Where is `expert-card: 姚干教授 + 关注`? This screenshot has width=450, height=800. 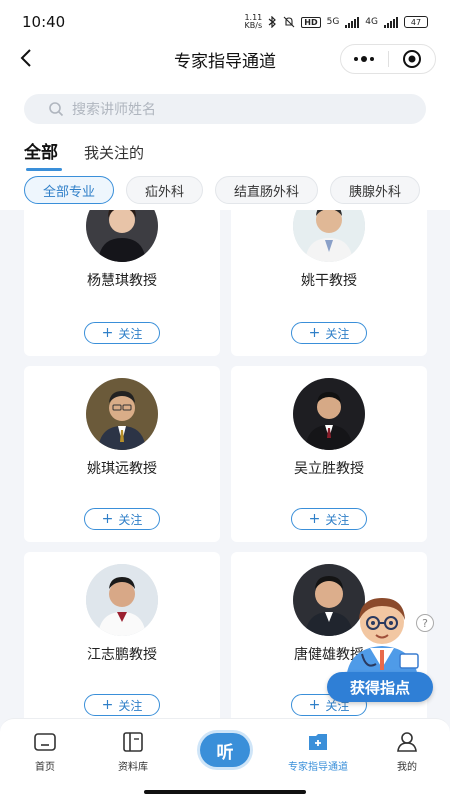 expert-card: 姚干教授 + 关注 is located at coordinates (329, 283).